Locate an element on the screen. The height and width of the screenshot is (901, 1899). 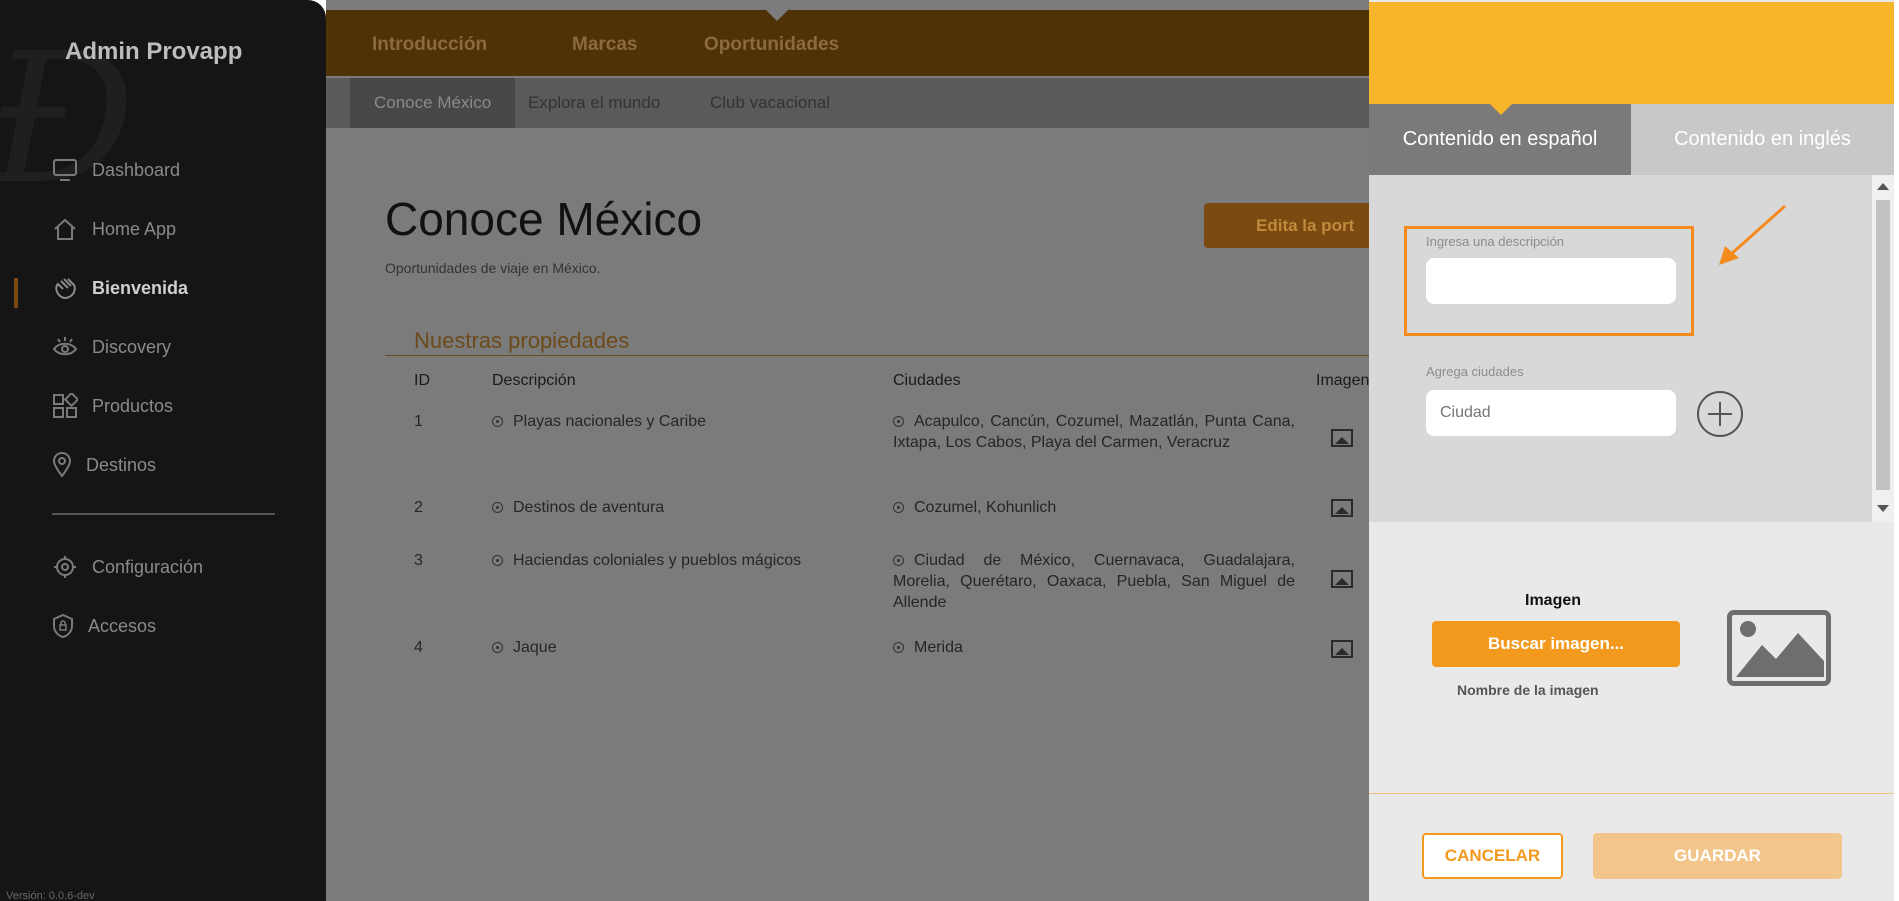
col-header-imagen: Imagen is located at coordinates (1343, 380).